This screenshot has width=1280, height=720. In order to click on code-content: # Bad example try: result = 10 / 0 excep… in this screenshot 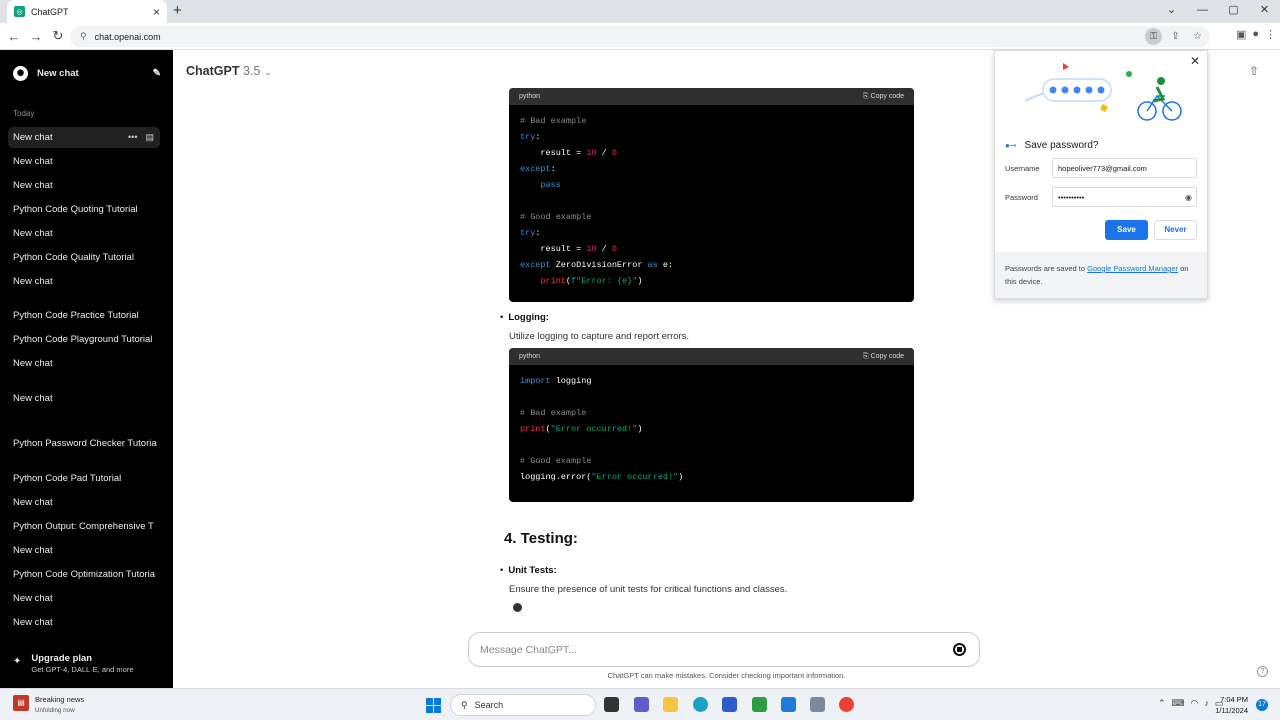, I will do `click(597, 201)`.